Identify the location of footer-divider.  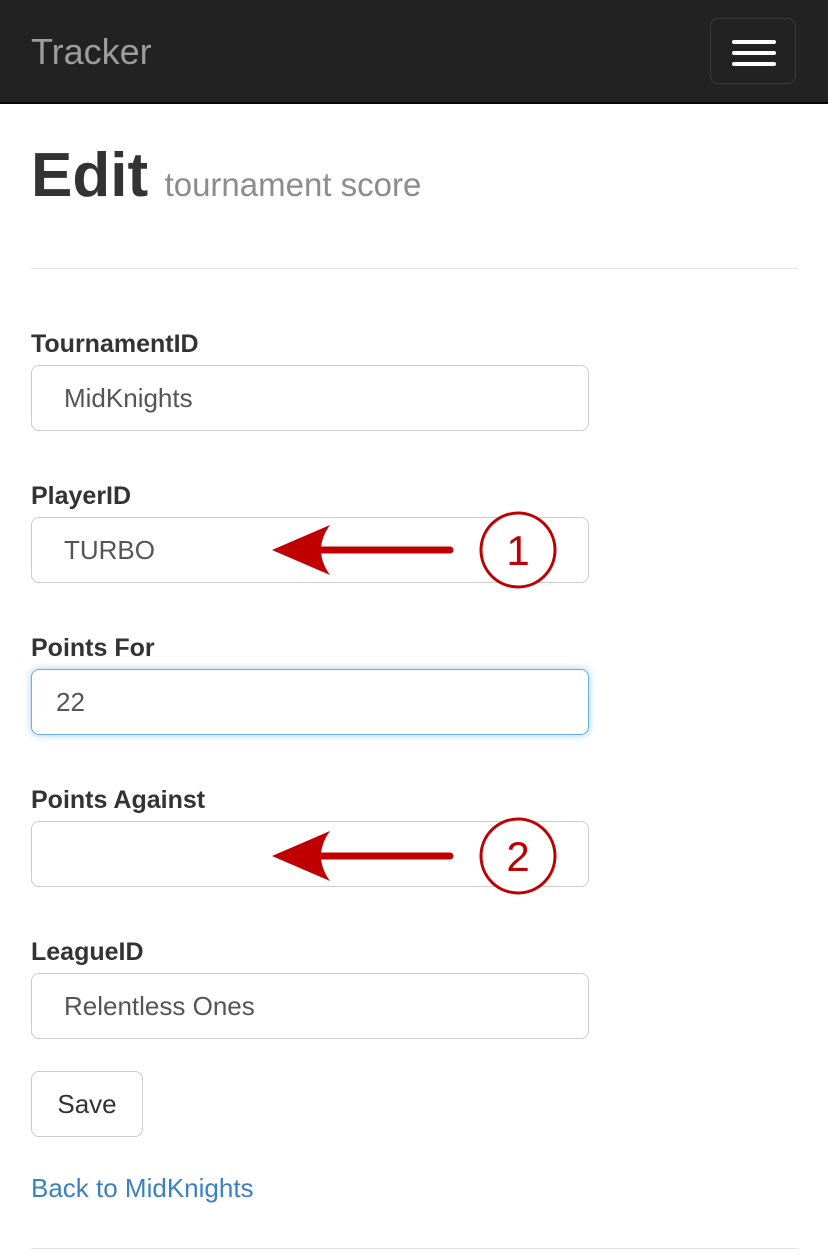
(414, 1248).